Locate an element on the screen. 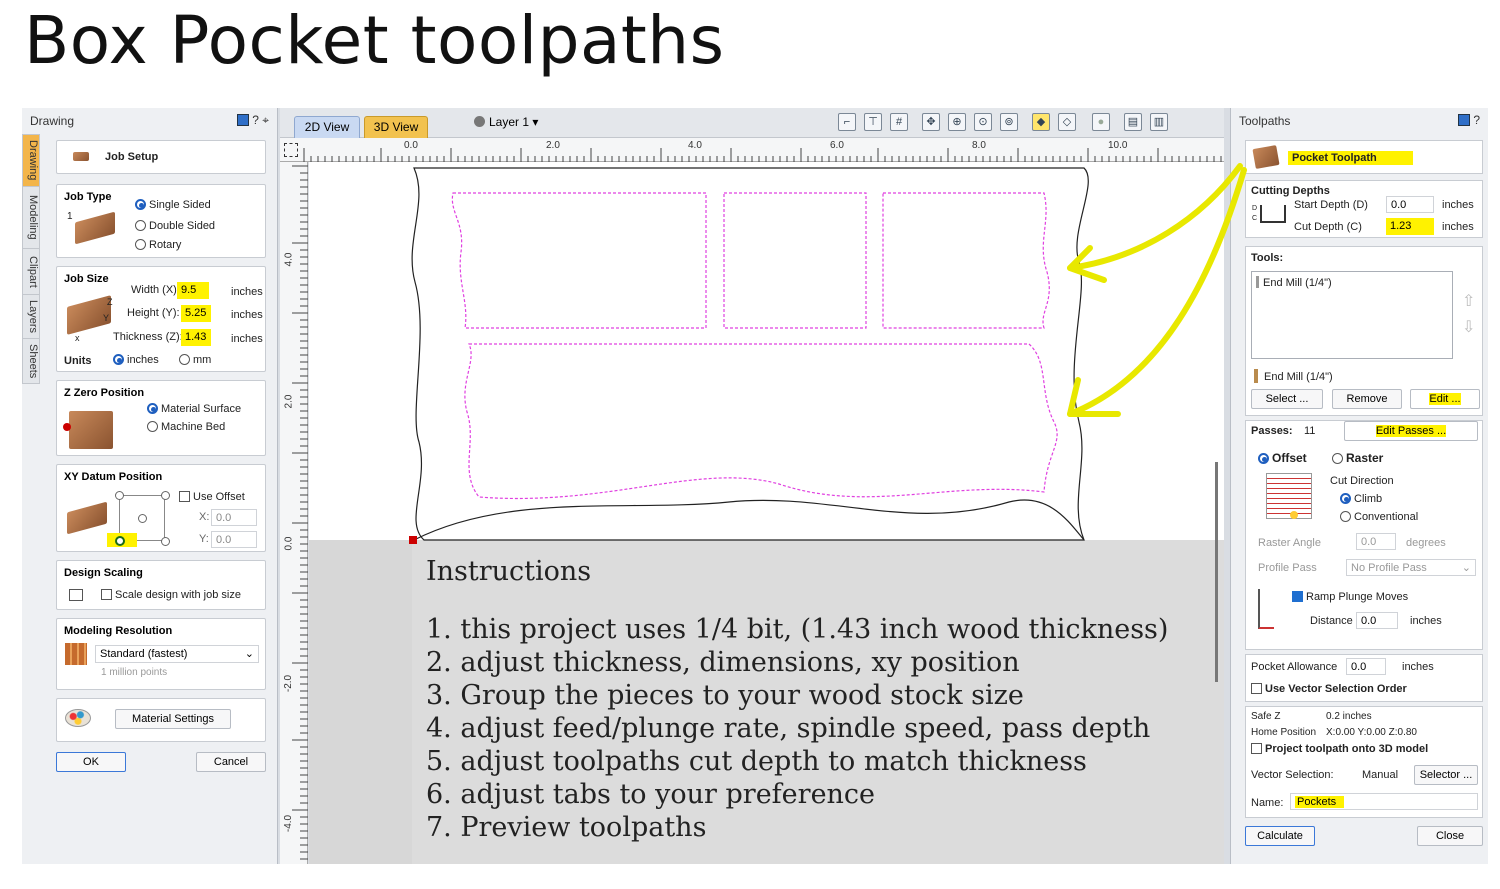  start-depth-label: Start Depth (D) is located at coordinates (1331, 205).